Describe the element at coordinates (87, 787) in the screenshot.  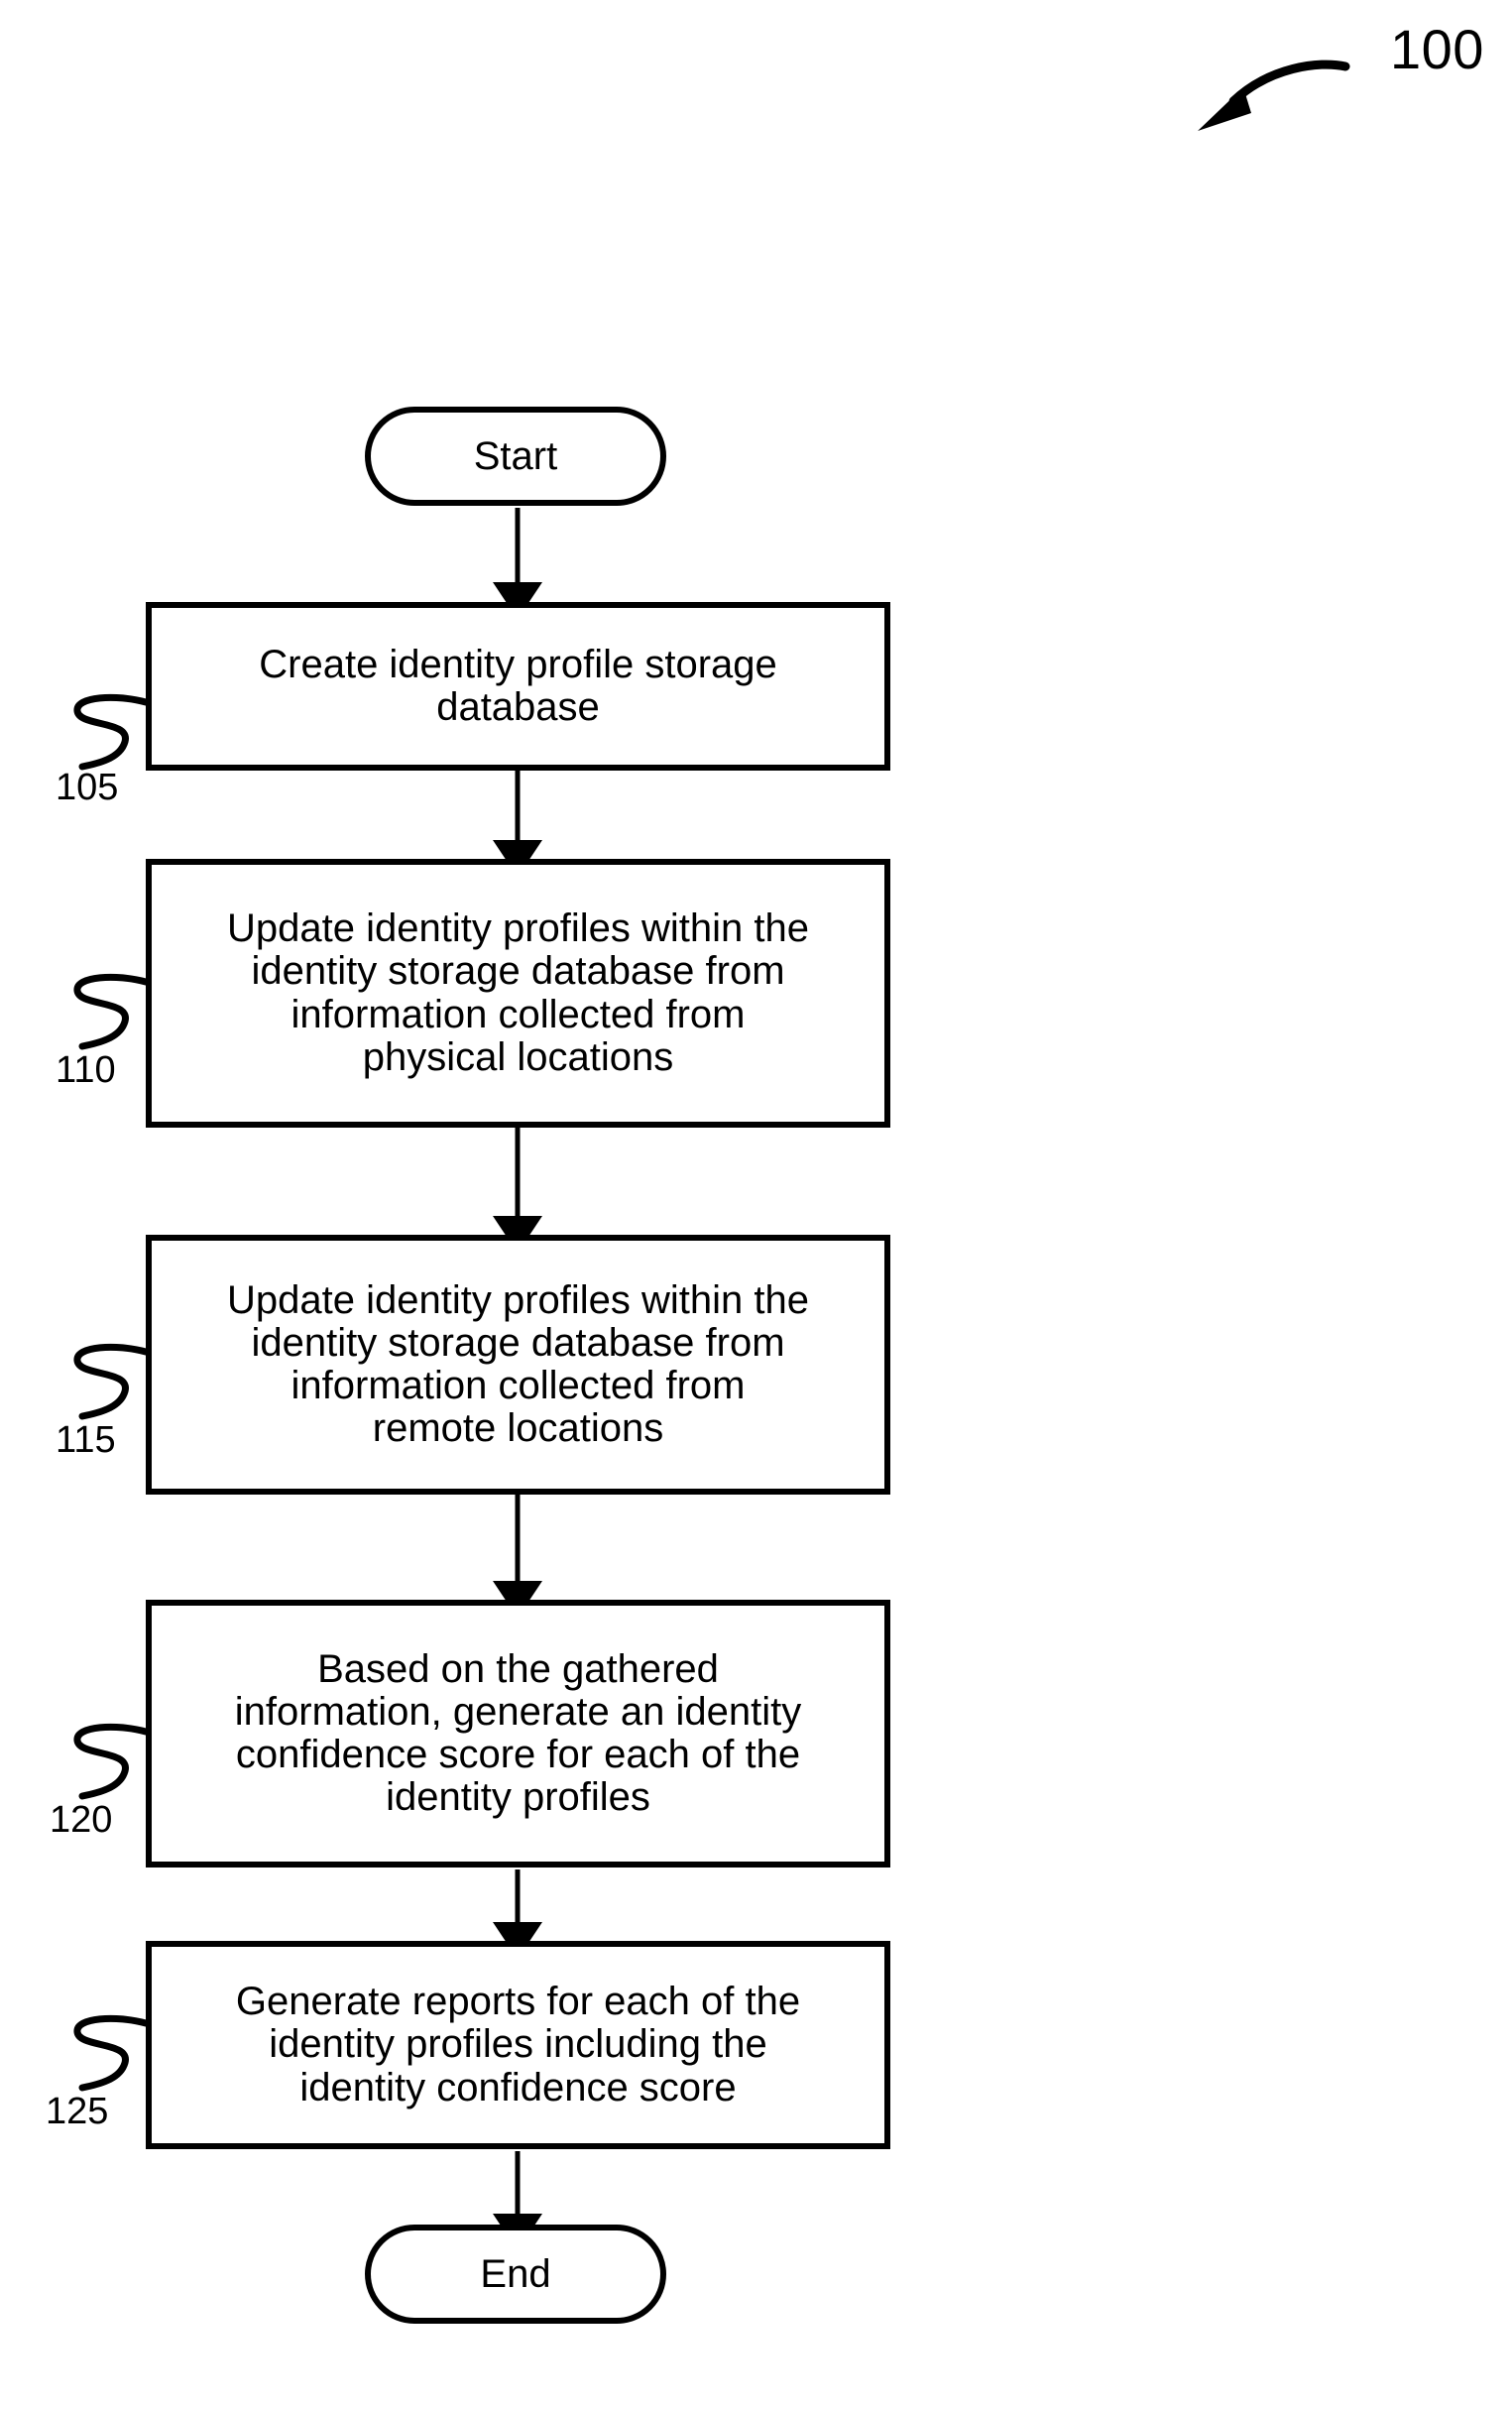
I see `reference-105-number: 105` at that location.